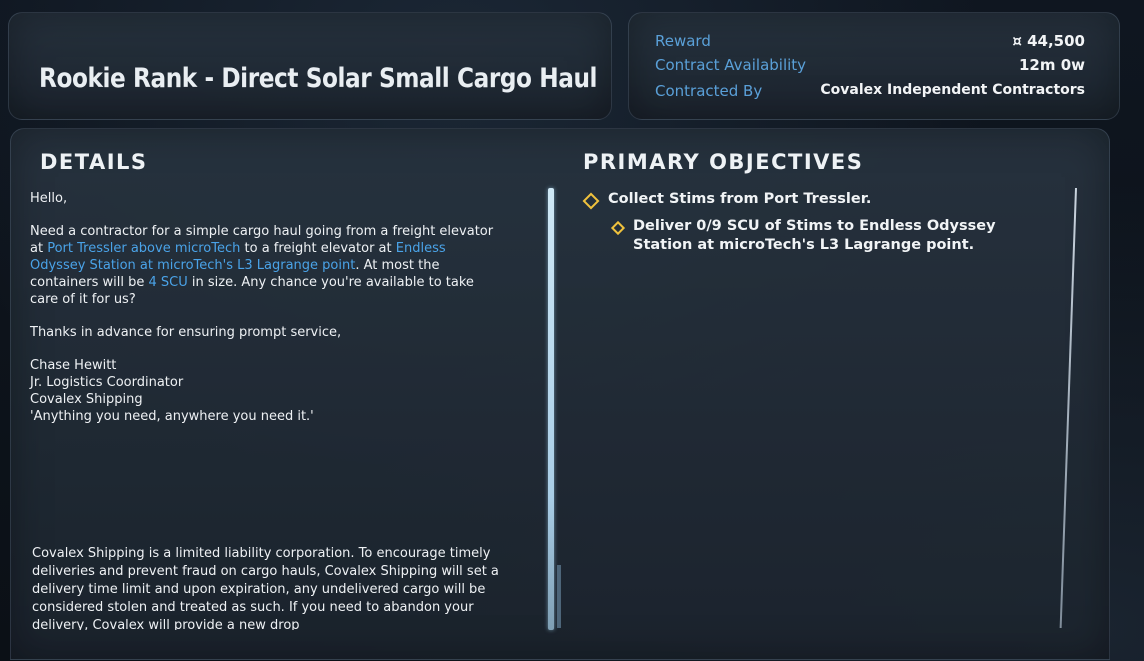 This screenshot has width=1144, height=661. Describe the element at coordinates (94, 162) in the screenshot. I see `details-heading: DETAILS` at that location.